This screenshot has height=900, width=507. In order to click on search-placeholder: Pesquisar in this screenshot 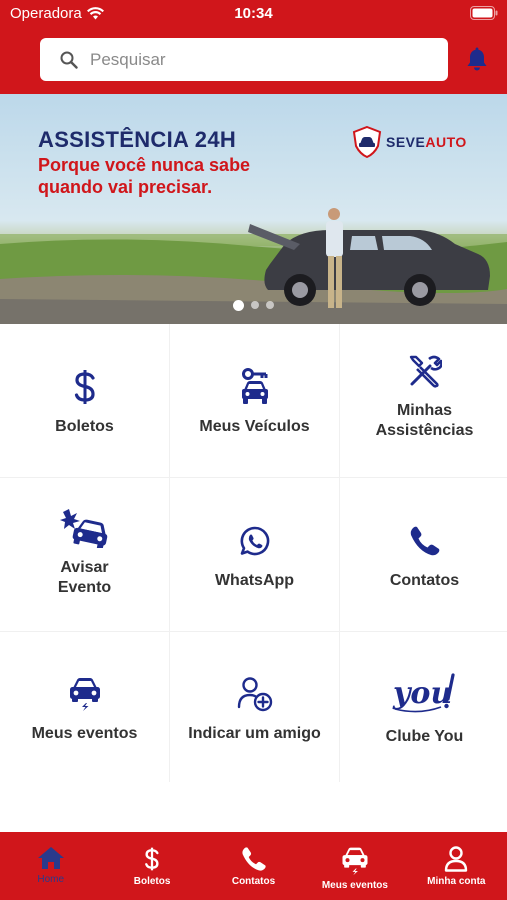, I will do `click(128, 59)`.